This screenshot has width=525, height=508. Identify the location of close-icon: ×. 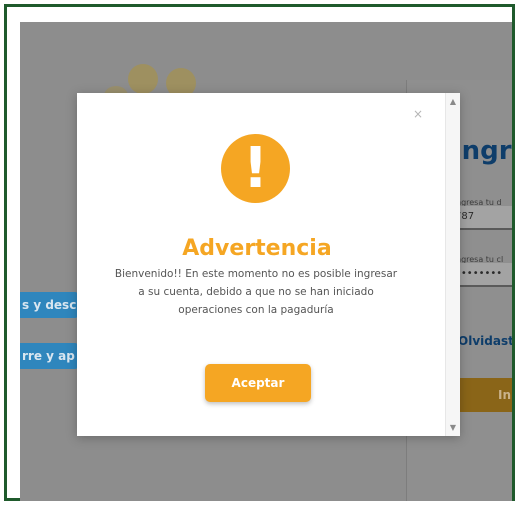
(418, 114).